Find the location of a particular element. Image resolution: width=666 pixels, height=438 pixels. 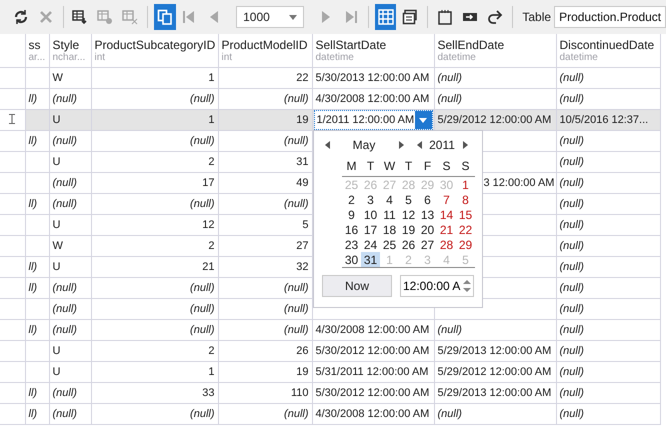

dropdown-button is located at coordinates (423, 120).